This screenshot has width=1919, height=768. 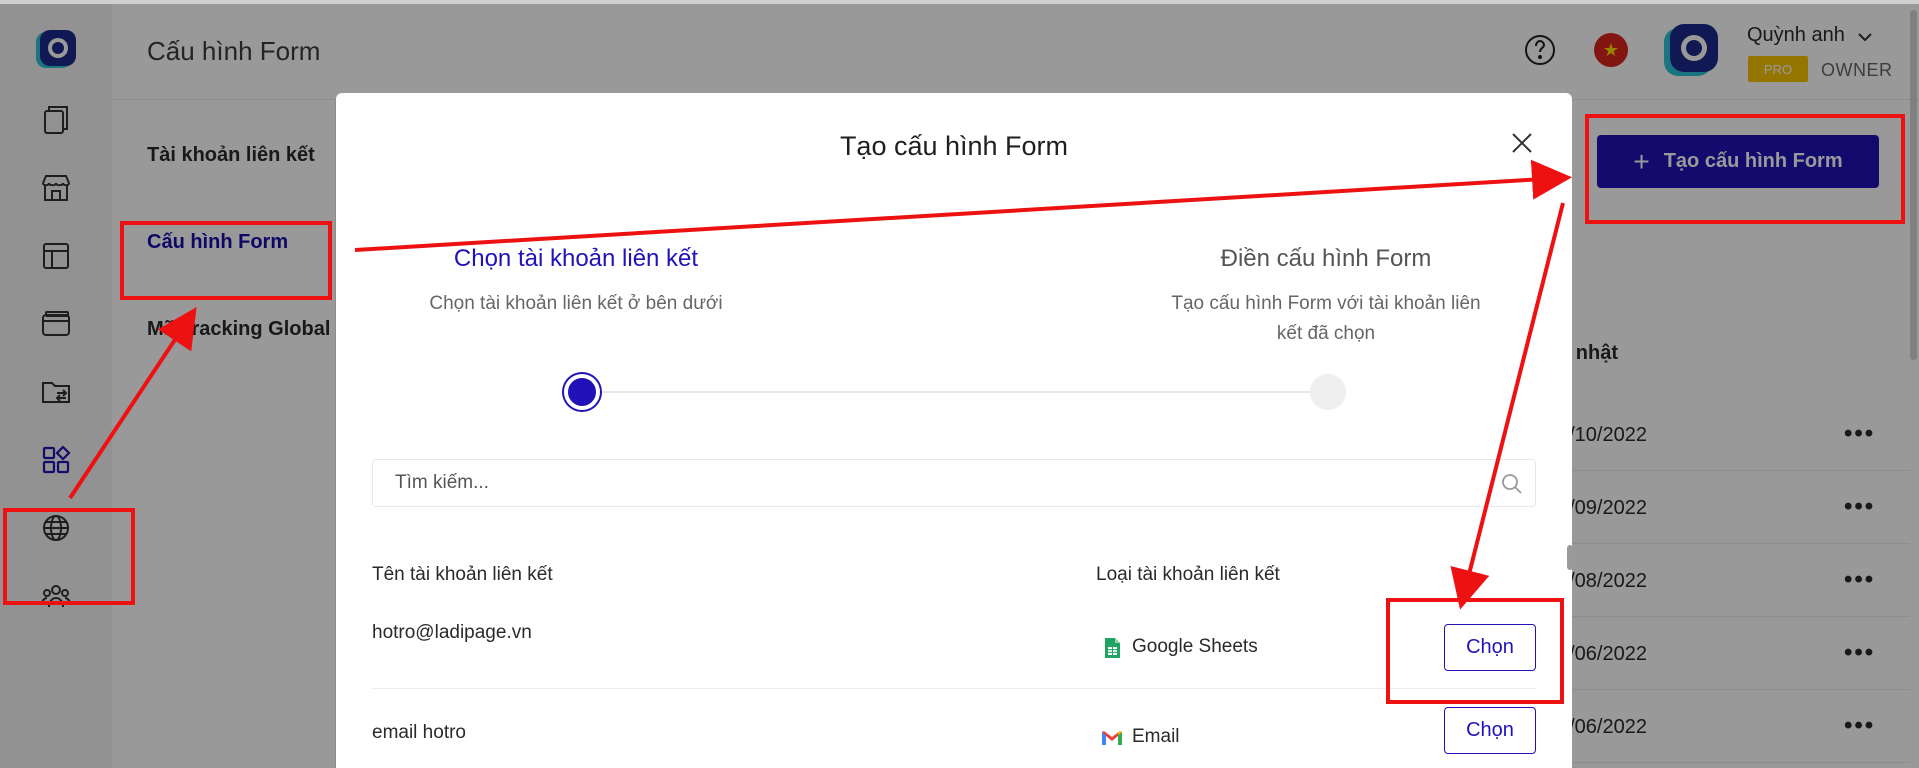 I want to click on column-header-account-type: Loại tài khoản liên kết, so click(x=1188, y=574).